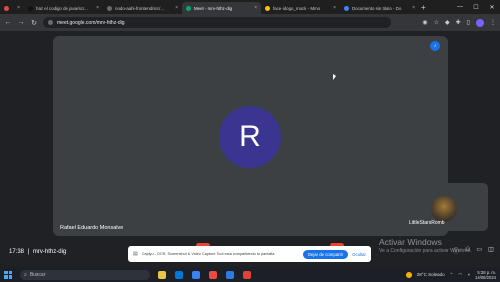 This screenshot has width=500, height=282. What do you see at coordinates (430, 274) in the screenshot?
I see `weather-text: 28°C Soleado` at bounding box center [430, 274].